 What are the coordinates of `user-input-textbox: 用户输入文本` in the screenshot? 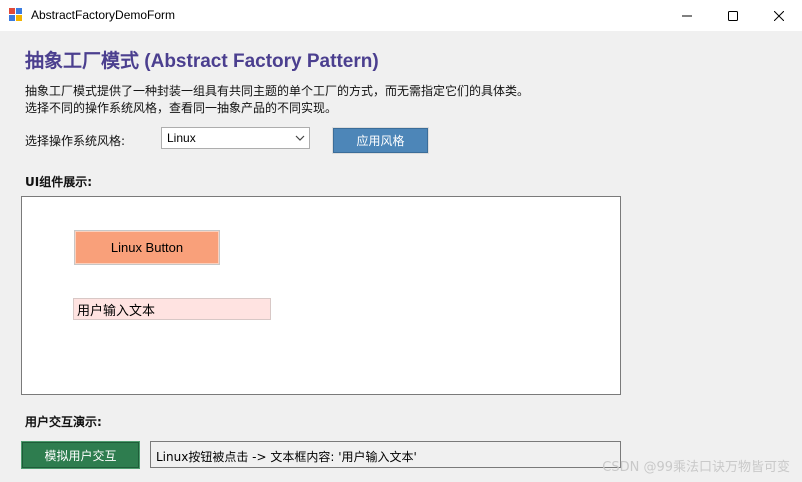 It's located at (172, 309).